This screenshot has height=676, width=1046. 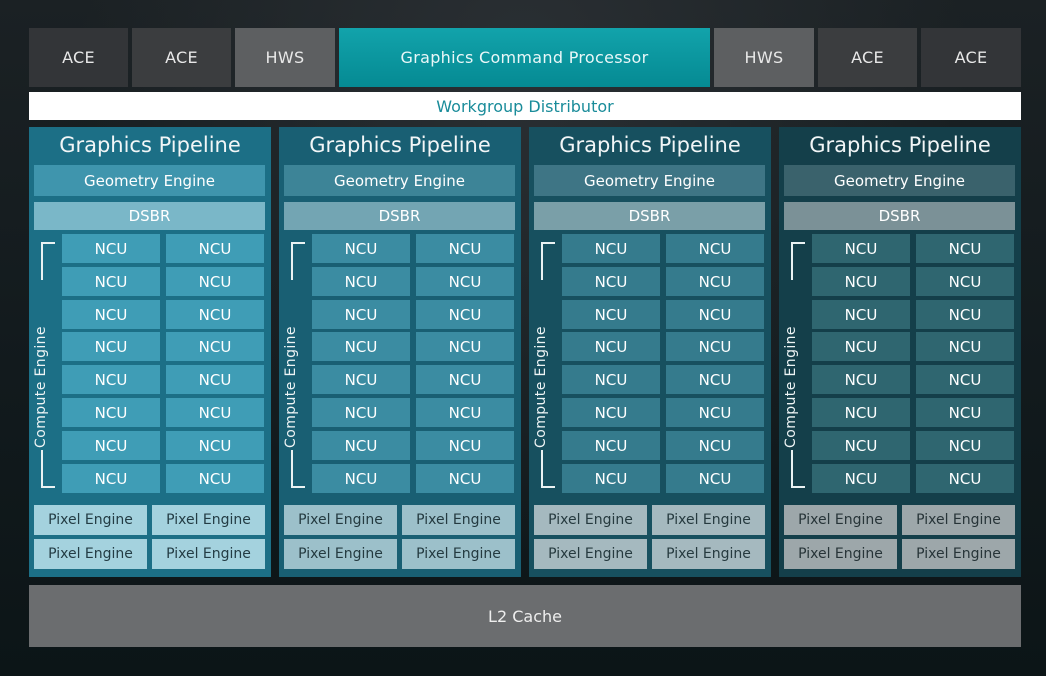 I want to click on geometry-engine-label: Geometry Engine, so click(x=649, y=180).